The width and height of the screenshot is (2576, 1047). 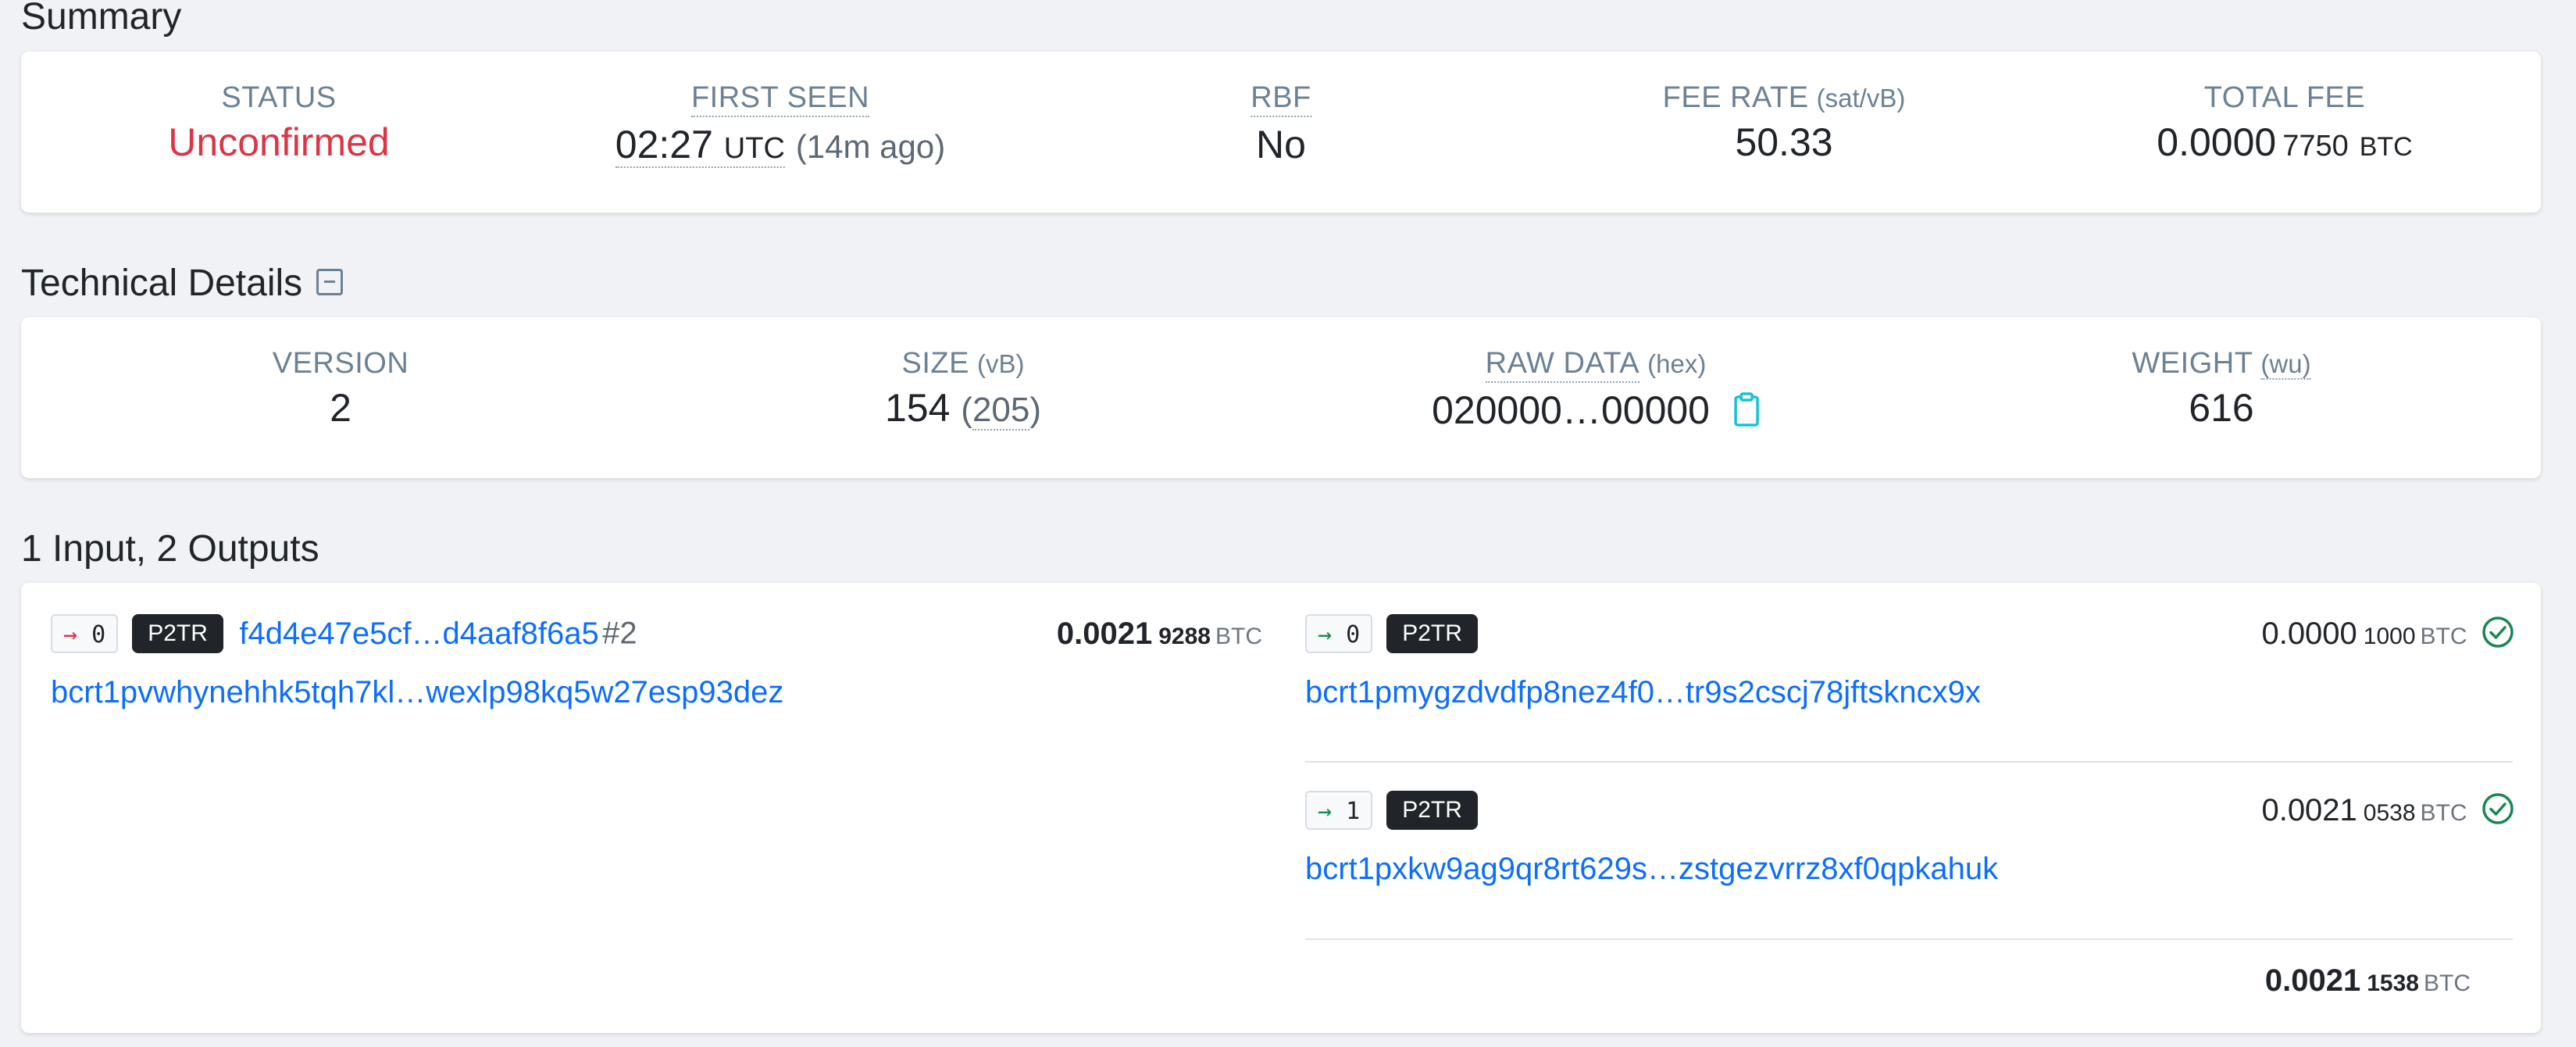 What do you see at coordinates (2285, 142) in the screenshot?
I see `total-fee-value: 0.0000 7750 BTC` at bounding box center [2285, 142].